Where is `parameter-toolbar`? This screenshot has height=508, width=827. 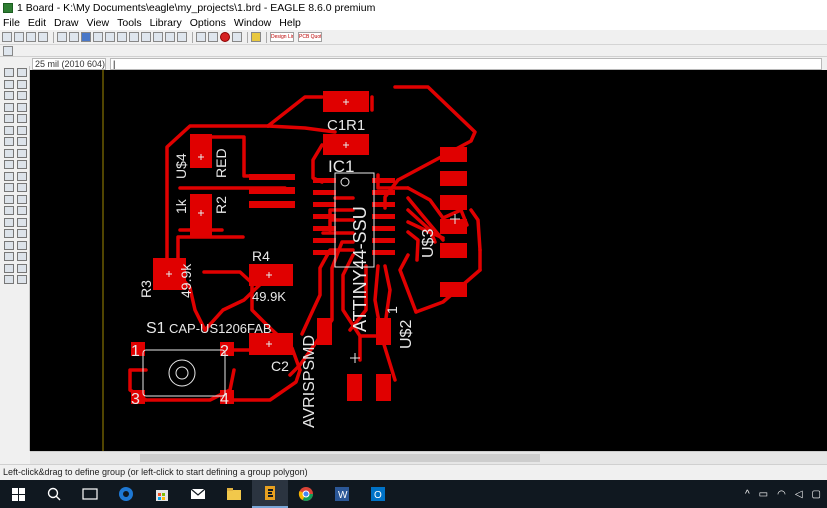
parameter-toolbar is located at coordinates (413, 51).